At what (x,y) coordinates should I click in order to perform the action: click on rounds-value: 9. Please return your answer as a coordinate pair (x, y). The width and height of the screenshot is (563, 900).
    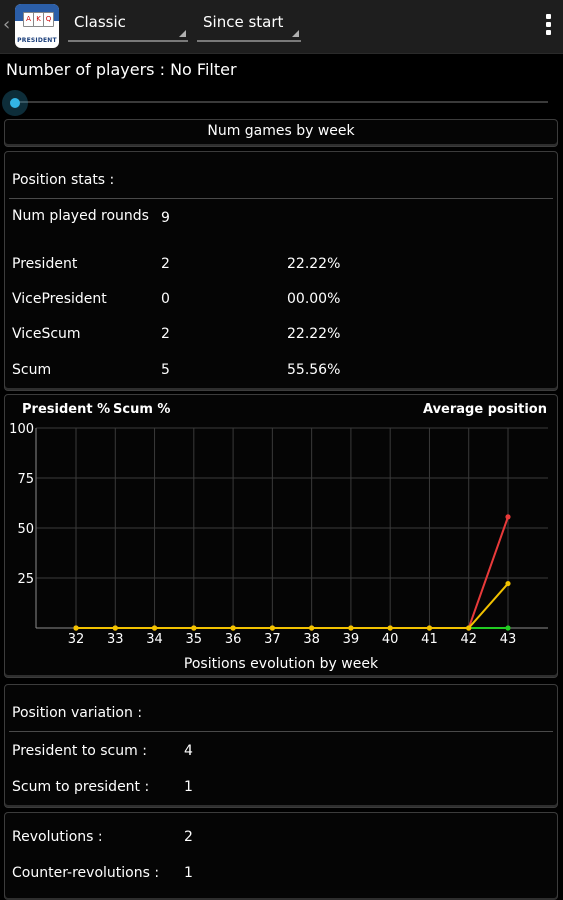
    Looking at the image, I should click on (165, 218).